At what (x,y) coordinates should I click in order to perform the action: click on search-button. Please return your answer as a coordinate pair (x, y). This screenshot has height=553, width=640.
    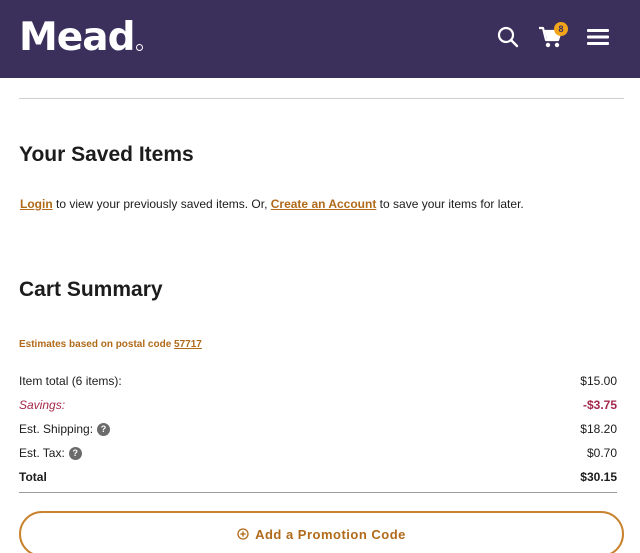
    Looking at the image, I should click on (508, 37).